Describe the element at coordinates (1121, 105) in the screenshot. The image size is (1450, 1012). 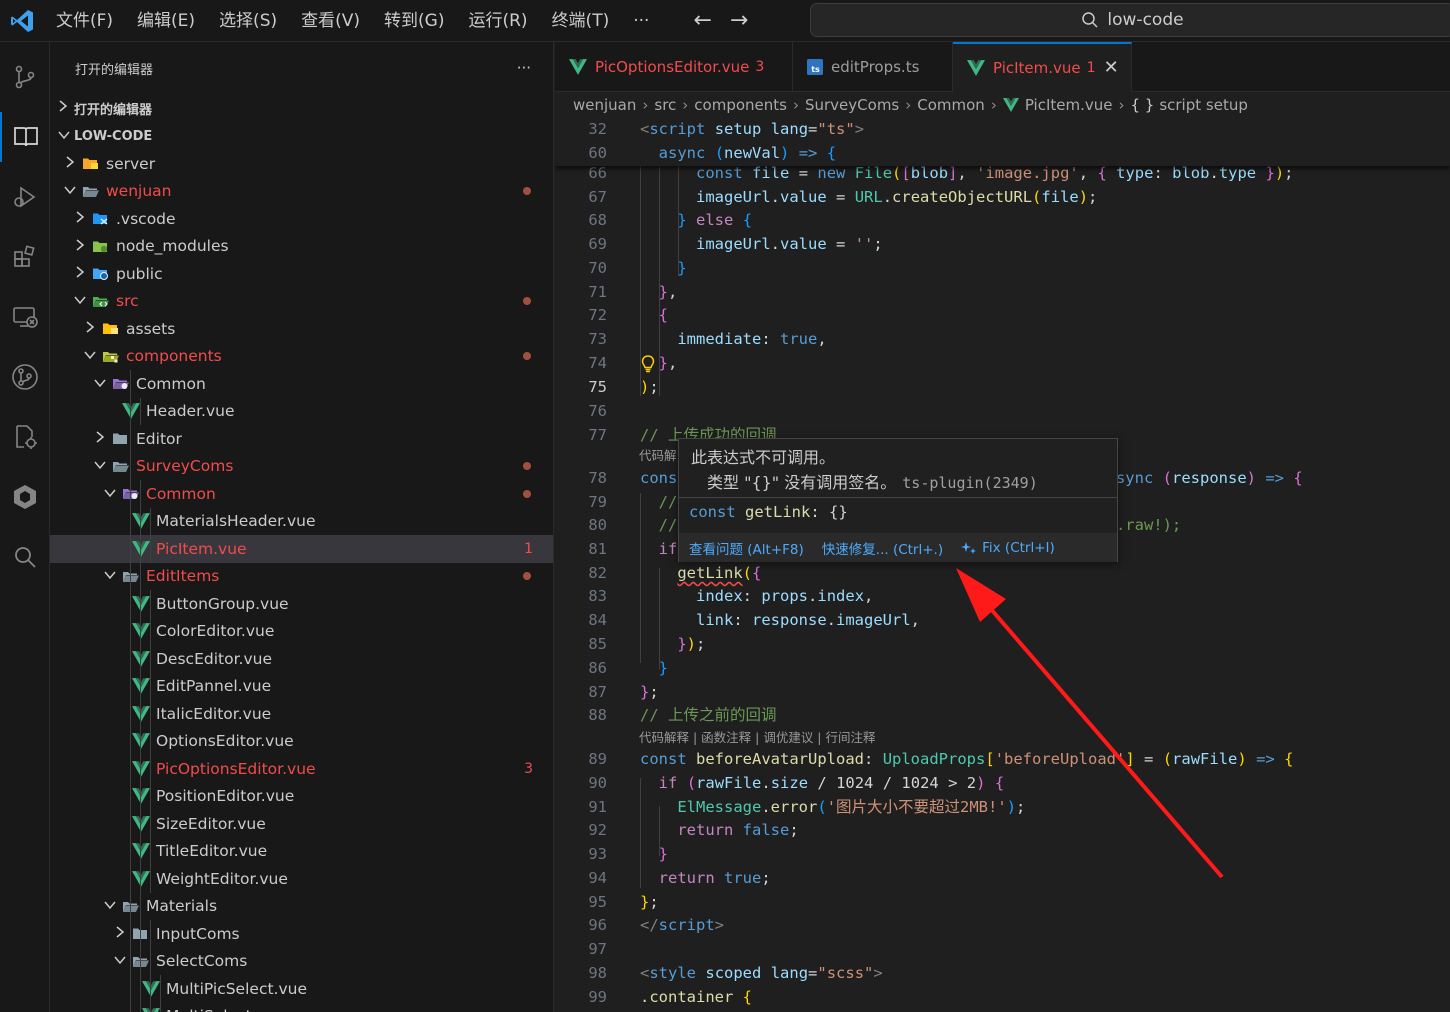
I see `chevron-right-icon: ›` at that location.